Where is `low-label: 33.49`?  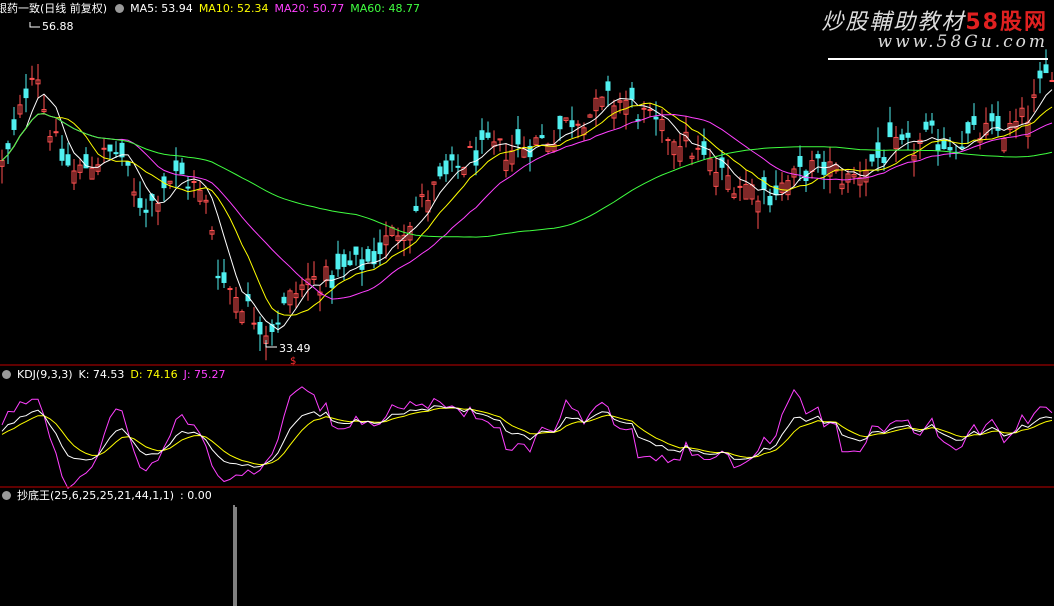
low-label: 33.49 is located at coordinates (295, 348).